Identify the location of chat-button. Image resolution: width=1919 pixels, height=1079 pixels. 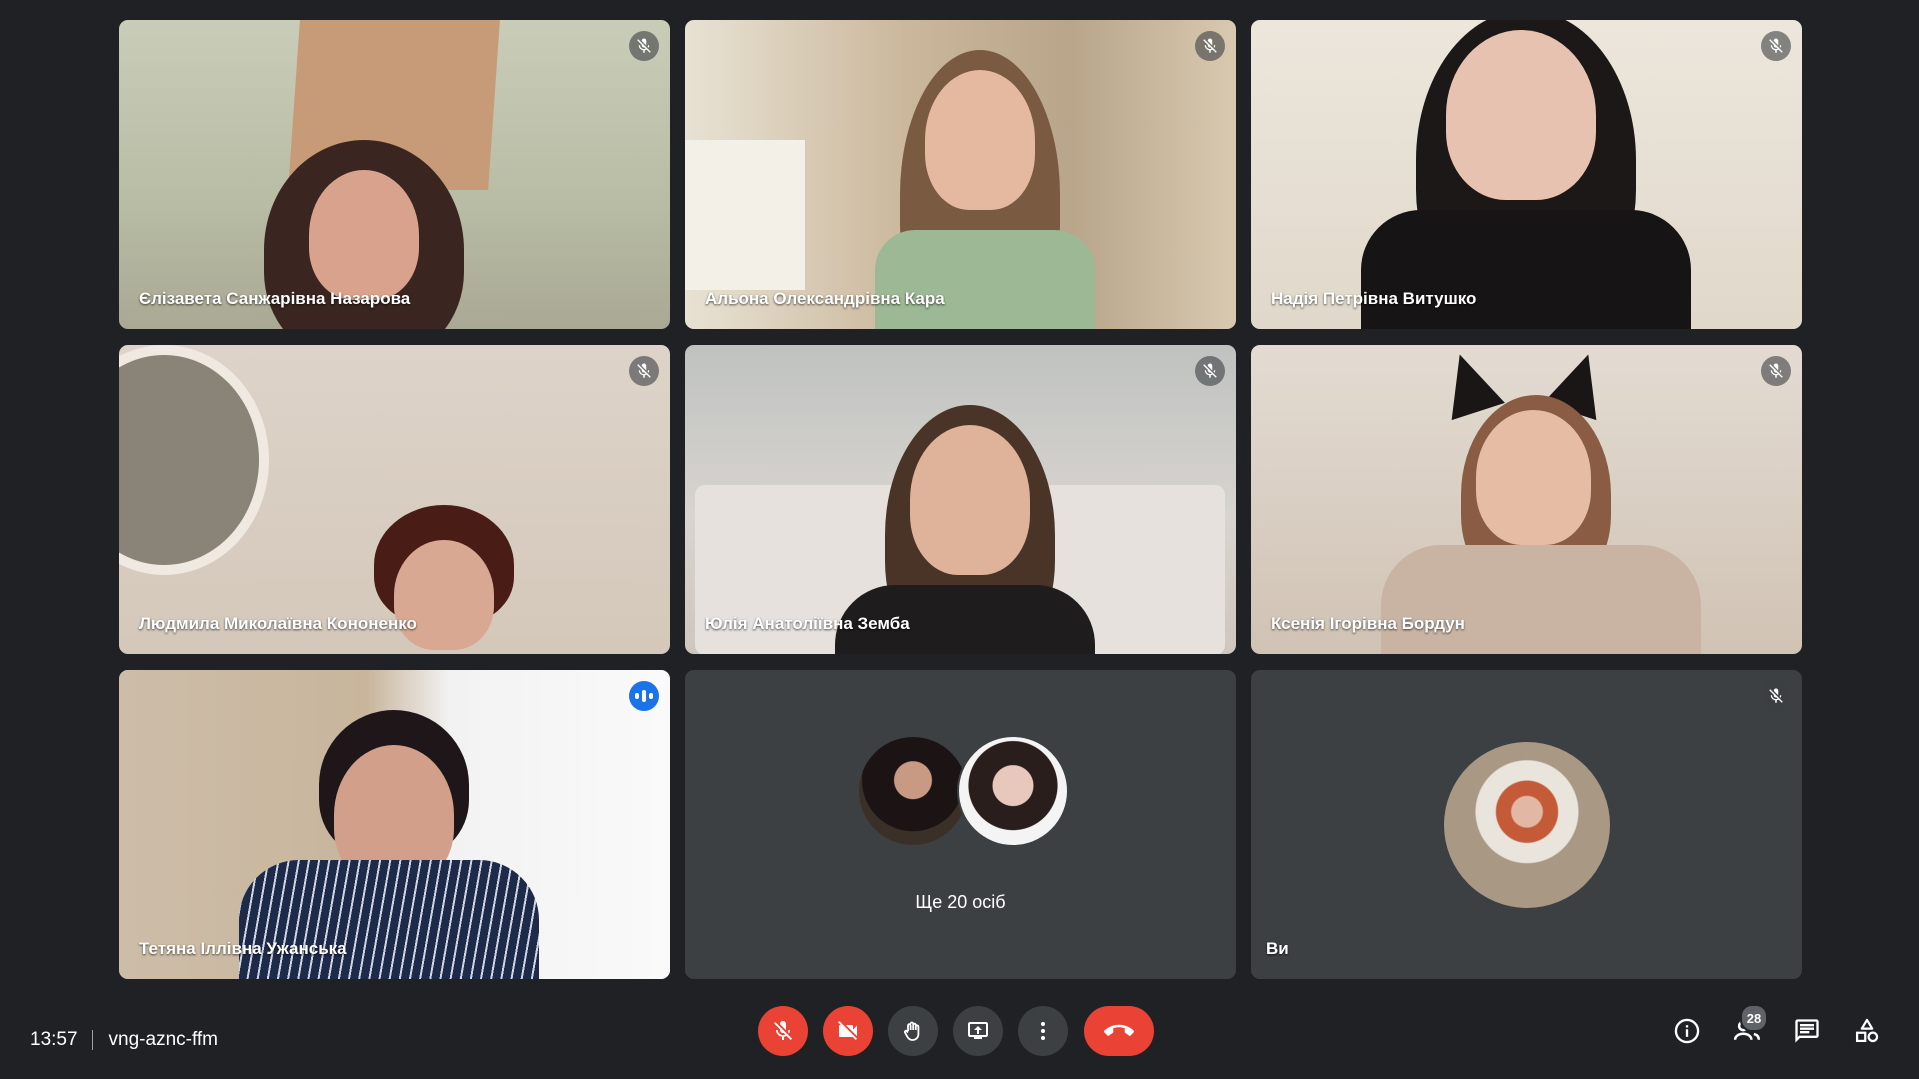
(1807, 1031).